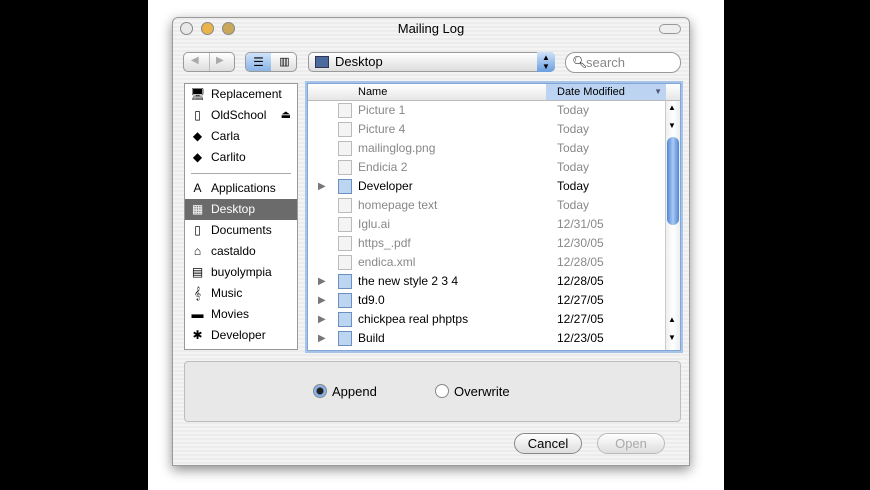 Image resolution: width=870 pixels, height=490 pixels. I want to click on disk-icon: ◆, so click(197, 157).